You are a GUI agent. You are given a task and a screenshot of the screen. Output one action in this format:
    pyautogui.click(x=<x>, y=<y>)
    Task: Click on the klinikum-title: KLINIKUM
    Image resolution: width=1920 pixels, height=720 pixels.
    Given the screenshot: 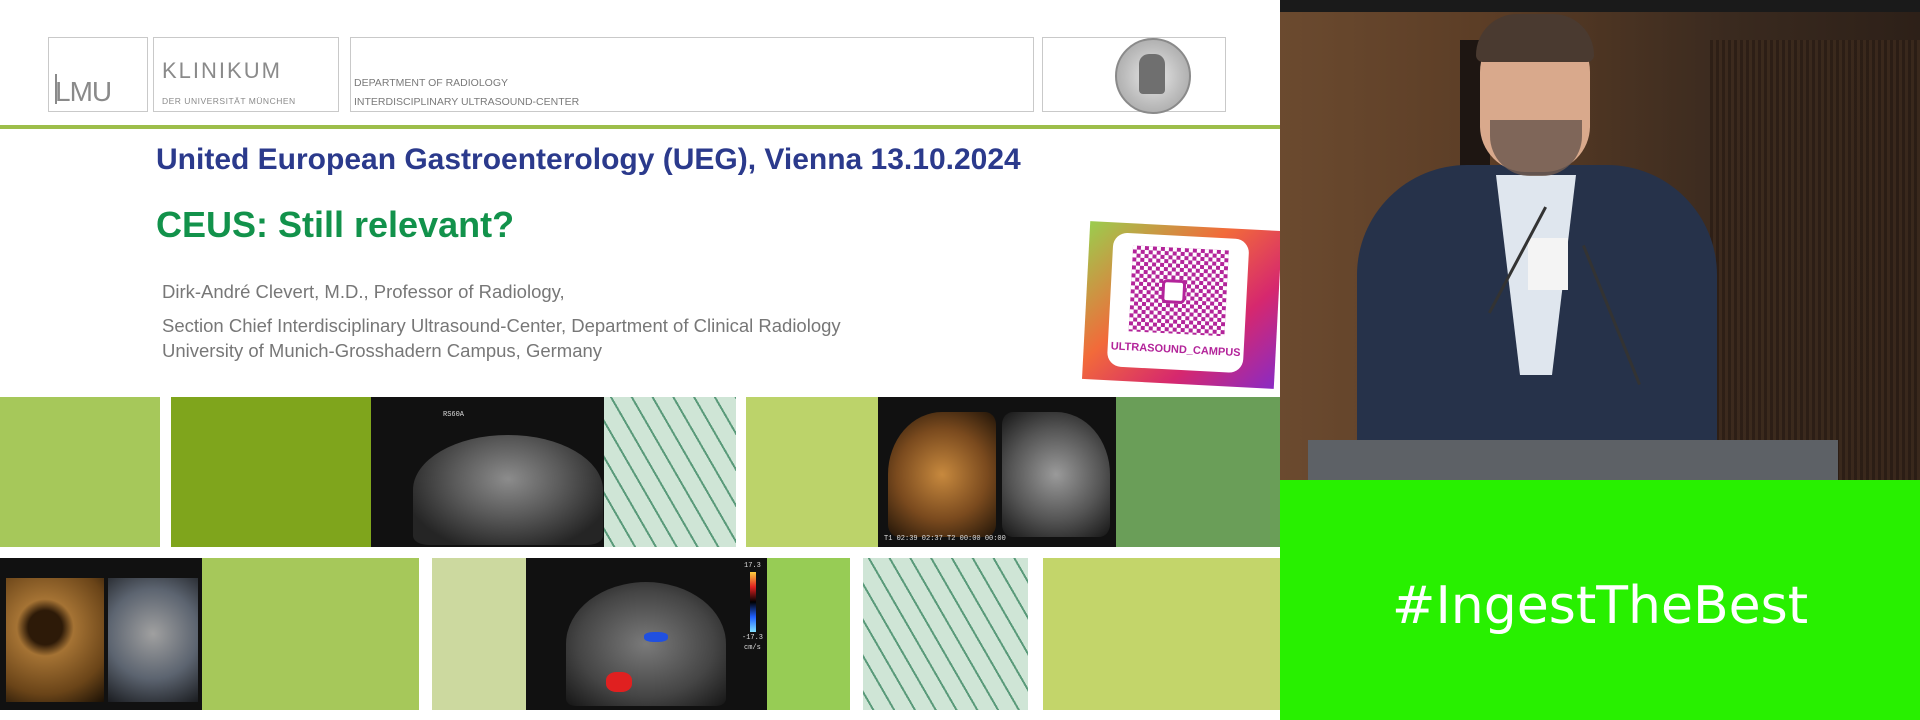 What is the action you would take?
    pyautogui.click(x=222, y=70)
    